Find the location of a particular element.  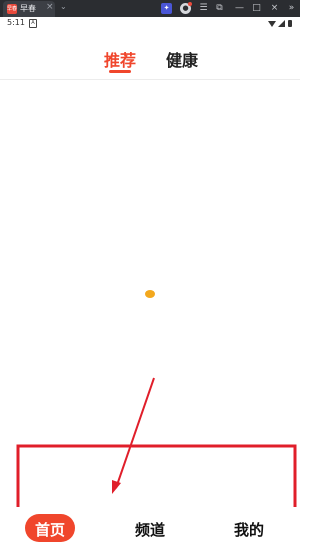

notification-dot is located at coordinates (190, 4).